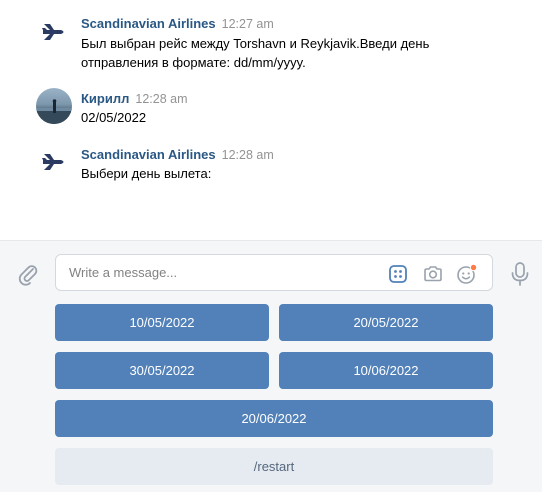  I want to click on message-time: 12:27 am, so click(247, 24).